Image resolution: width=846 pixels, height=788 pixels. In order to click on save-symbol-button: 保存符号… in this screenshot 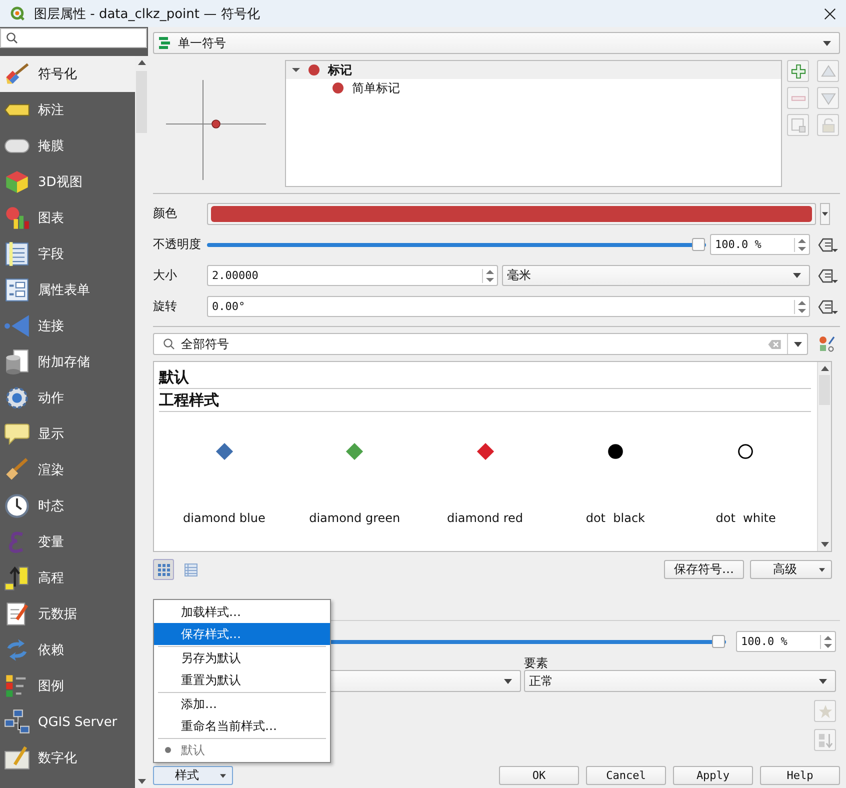, I will do `click(704, 569)`.